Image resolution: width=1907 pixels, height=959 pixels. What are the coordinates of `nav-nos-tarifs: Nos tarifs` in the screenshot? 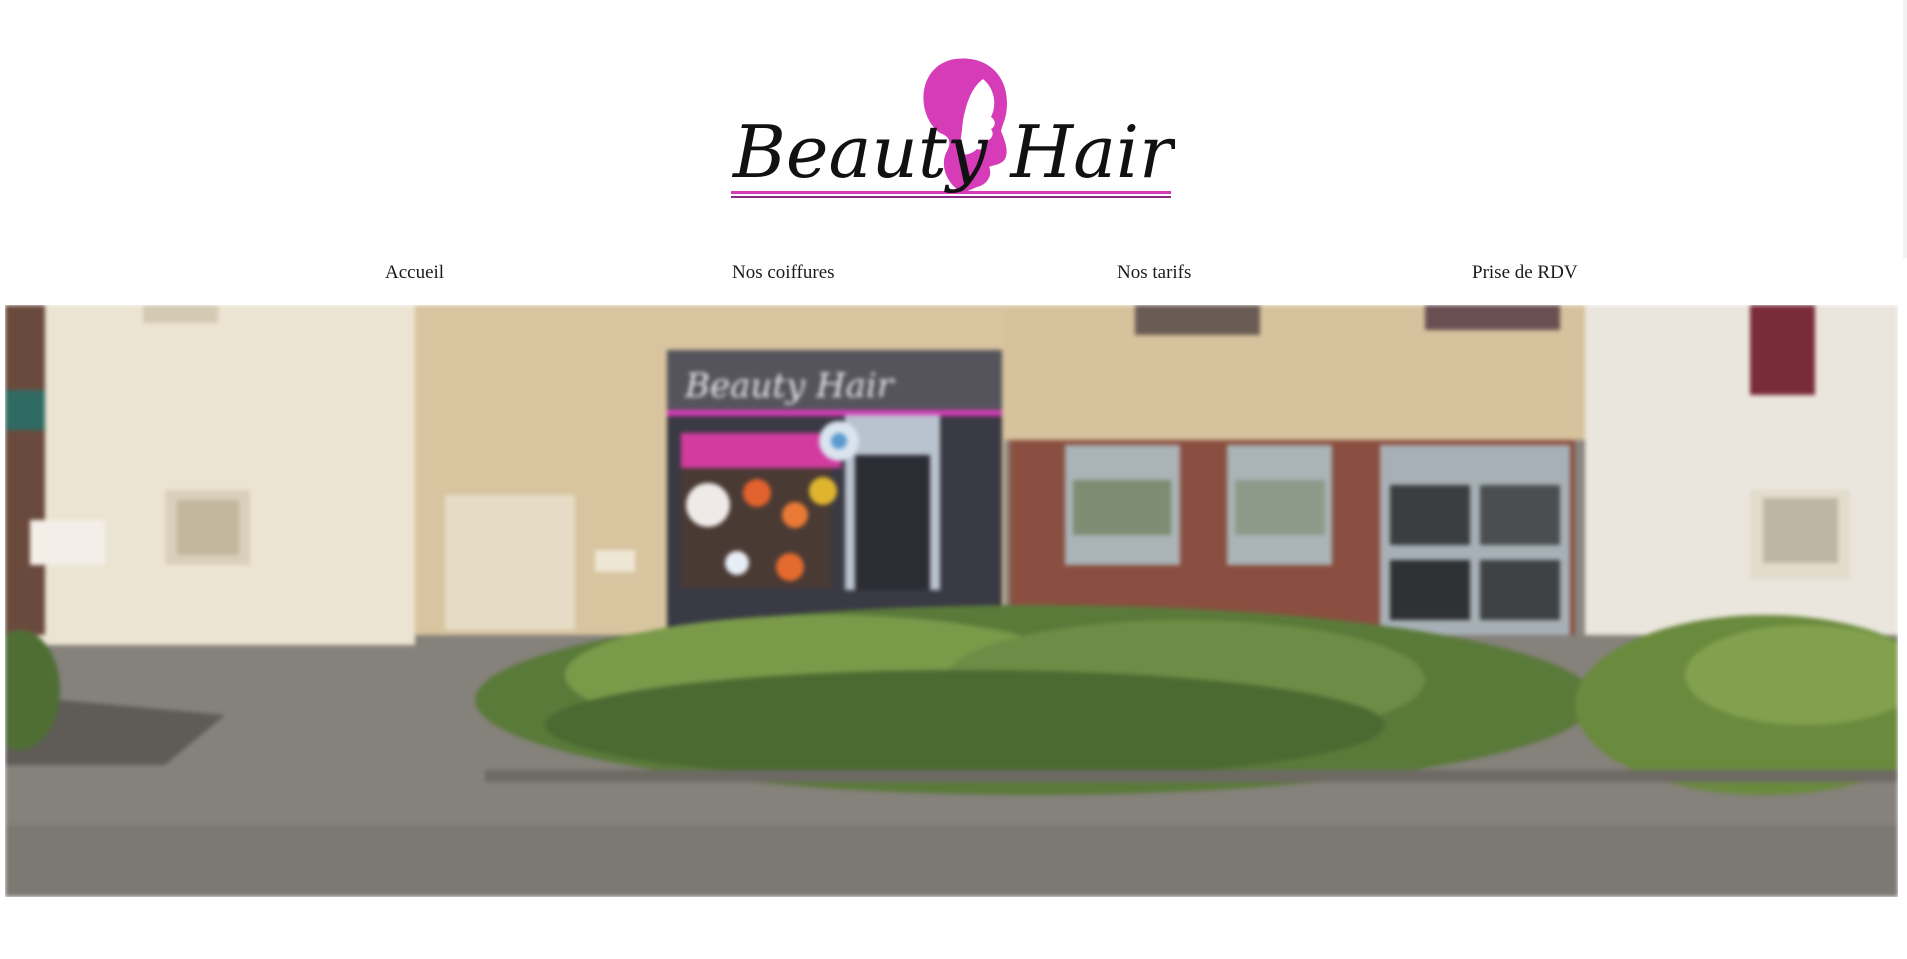 It's located at (1154, 273).